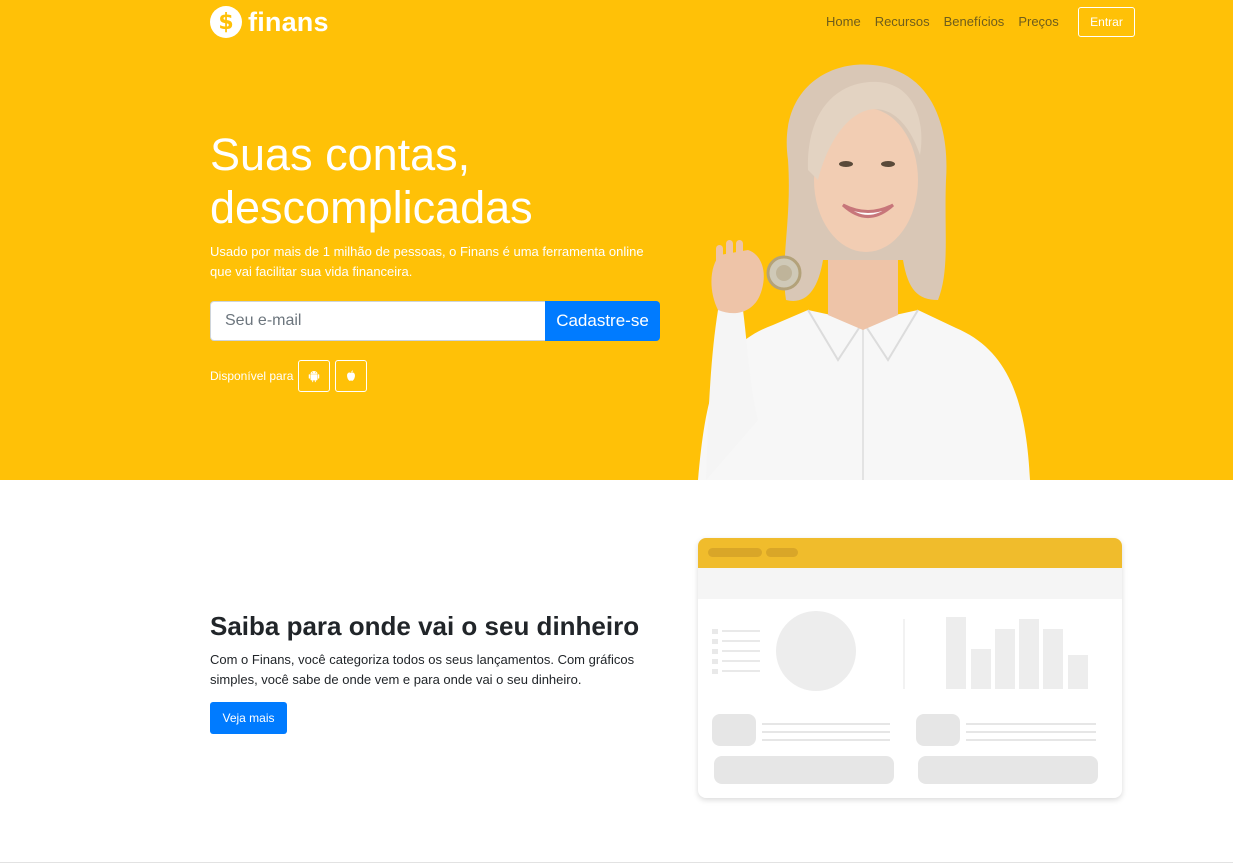 The width and height of the screenshot is (1233, 865). Describe the element at coordinates (430, 181) in the screenshot. I see `hero-title: Suas contas, descomplicadas` at that location.